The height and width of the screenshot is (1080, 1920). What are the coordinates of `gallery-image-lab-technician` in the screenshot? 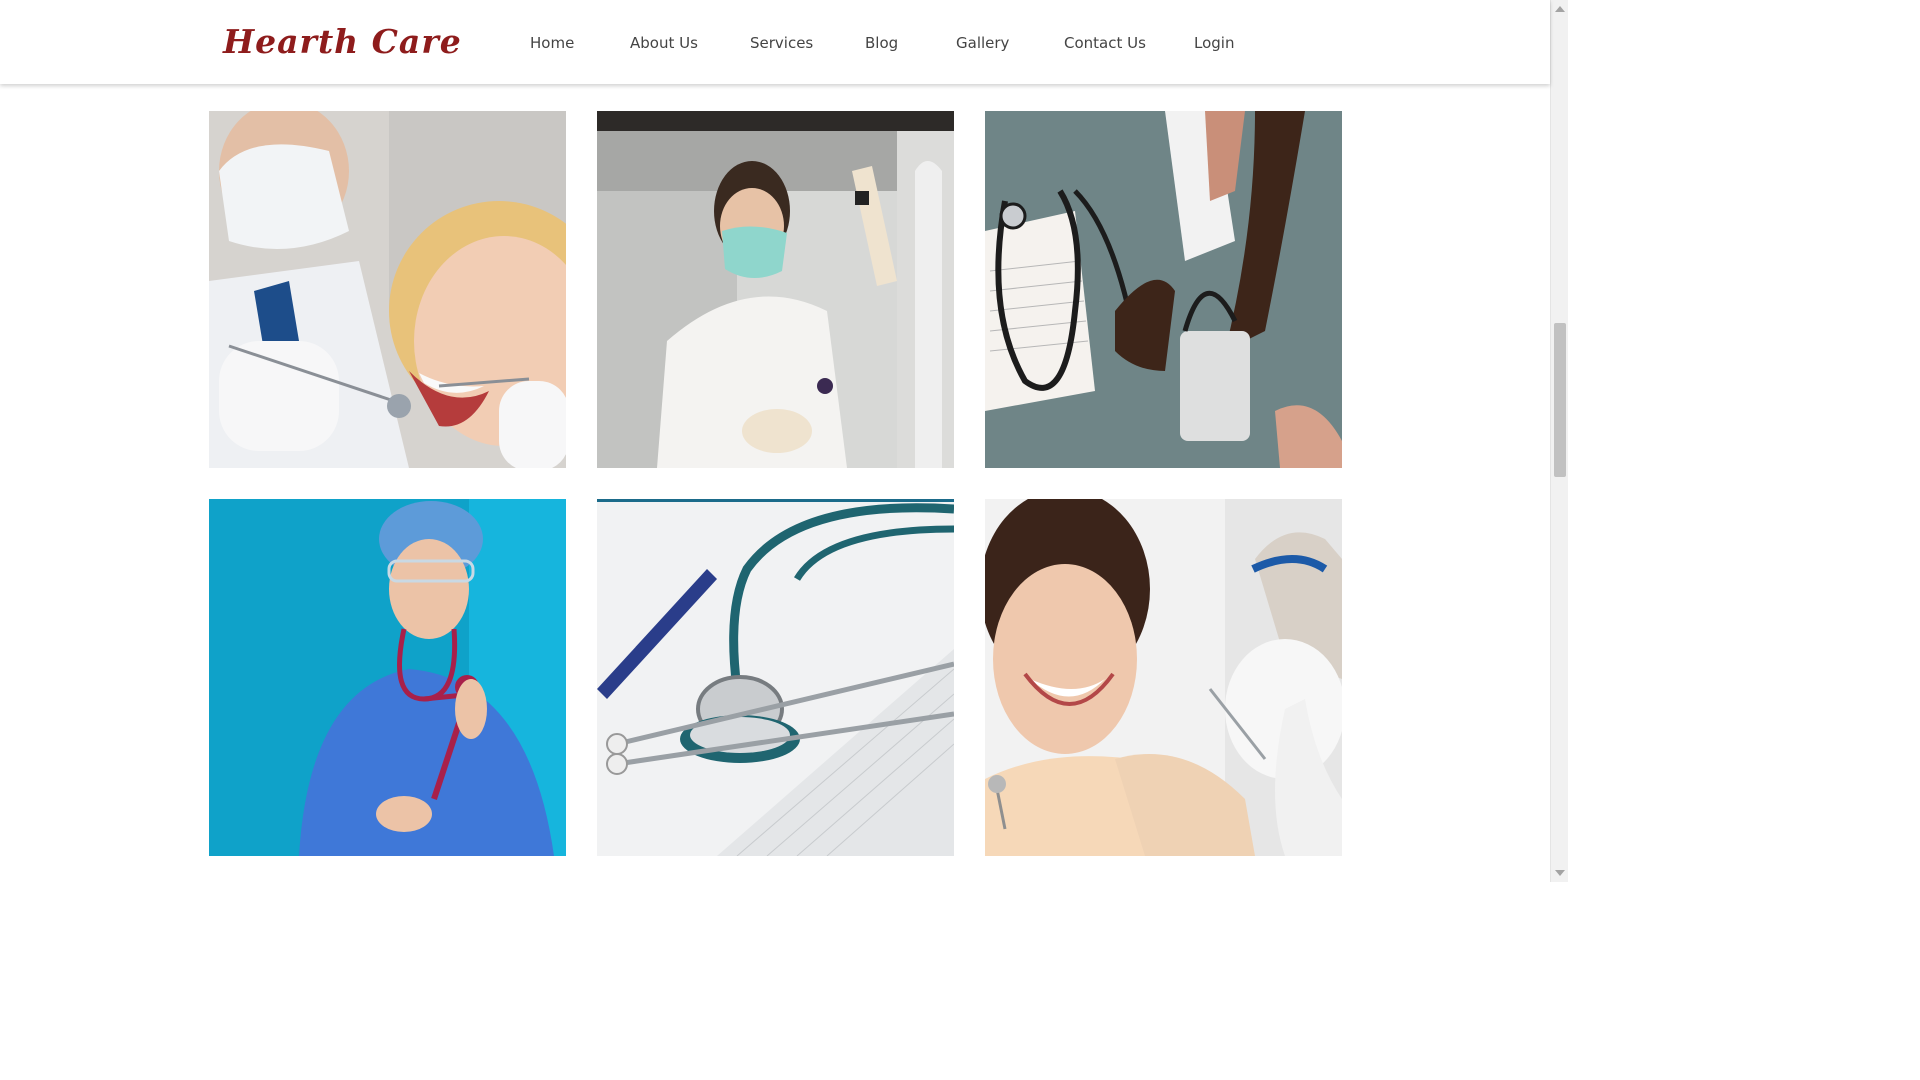 It's located at (775, 289).